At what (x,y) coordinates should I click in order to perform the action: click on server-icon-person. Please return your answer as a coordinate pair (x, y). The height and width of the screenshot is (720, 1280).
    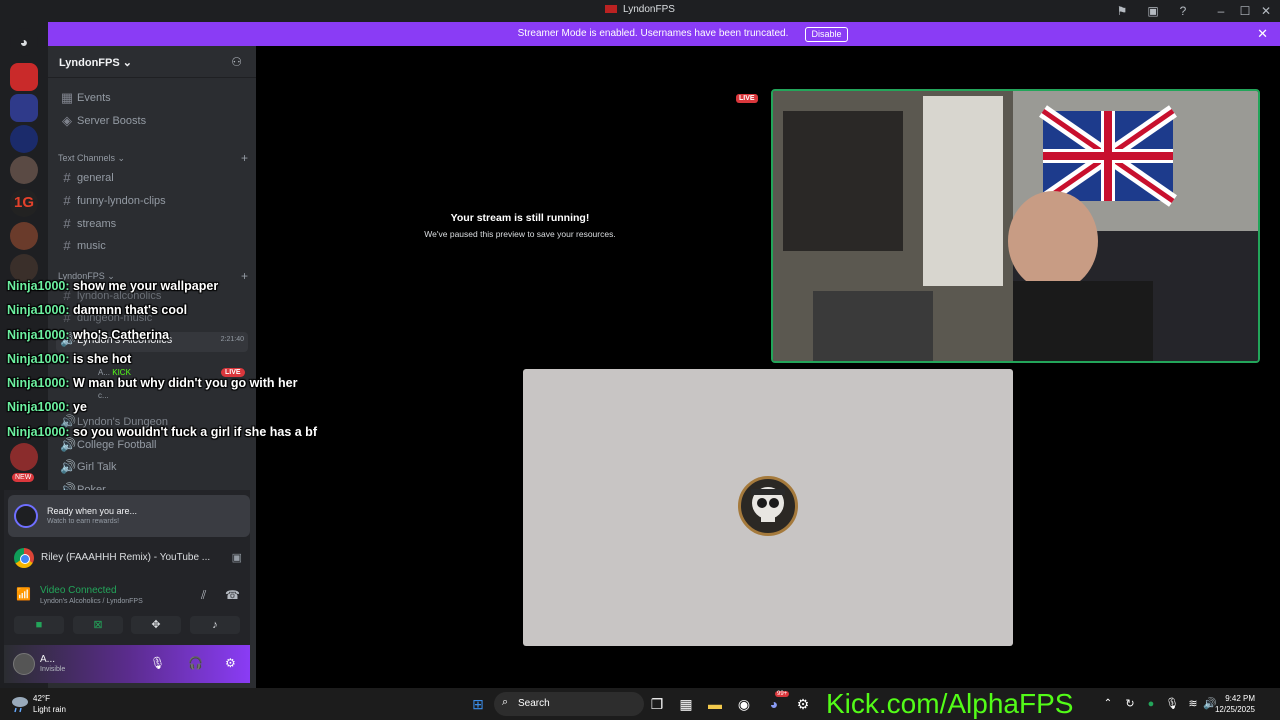
    Looking at the image, I should click on (24, 170).